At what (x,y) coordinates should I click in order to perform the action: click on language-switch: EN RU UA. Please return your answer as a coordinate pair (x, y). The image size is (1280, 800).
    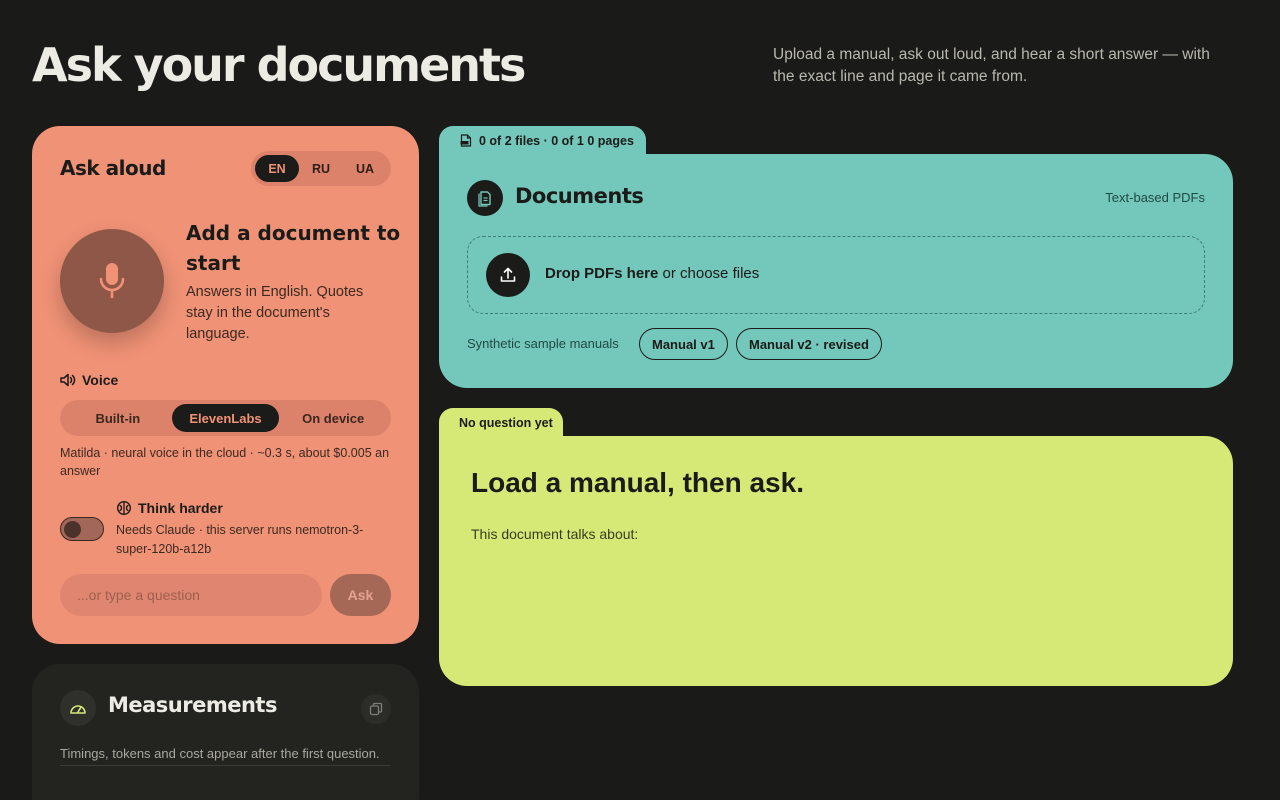
    Looking at the image, I should click on (321, 168).